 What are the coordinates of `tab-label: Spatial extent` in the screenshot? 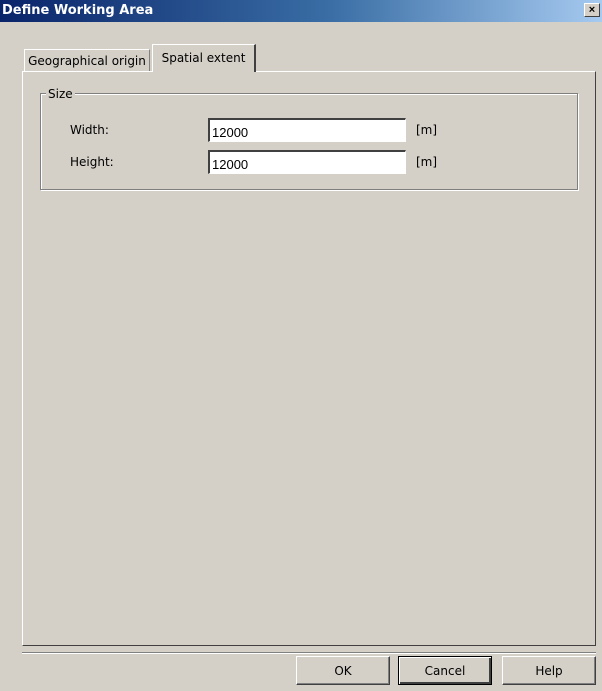 It's located at (203, 58).